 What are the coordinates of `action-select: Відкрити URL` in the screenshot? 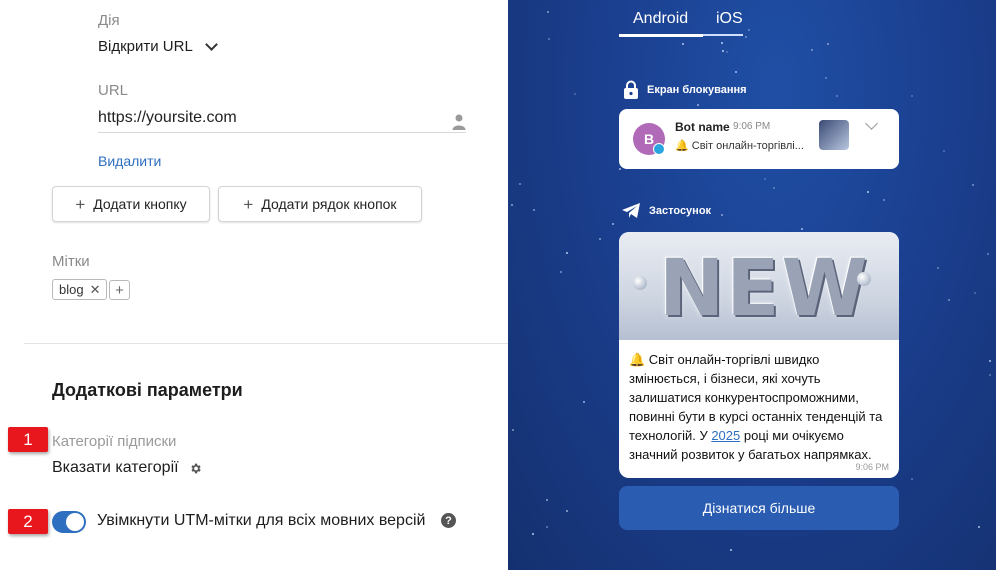 It's located at (158, 46).